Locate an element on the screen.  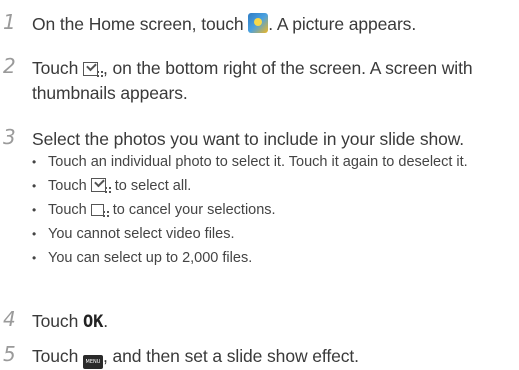
select-multiple-icon is located at coordinates (90, 69).